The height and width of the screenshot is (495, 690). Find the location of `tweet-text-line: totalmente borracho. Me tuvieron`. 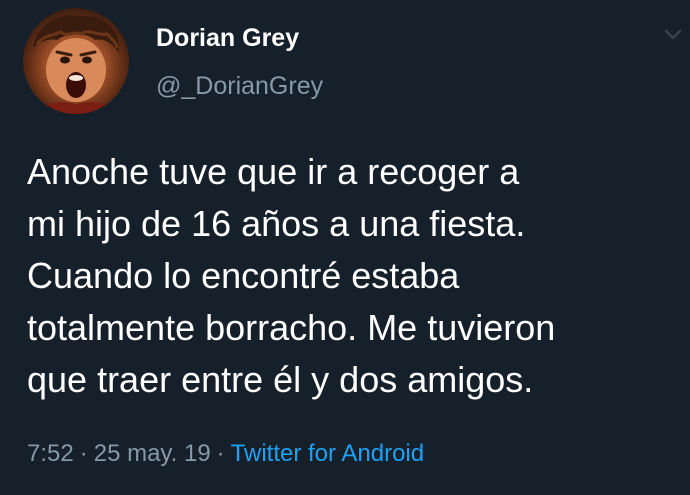

tweet-text-line: totalmente borracho. Me tuvieron is located at coordinates (291, 327).